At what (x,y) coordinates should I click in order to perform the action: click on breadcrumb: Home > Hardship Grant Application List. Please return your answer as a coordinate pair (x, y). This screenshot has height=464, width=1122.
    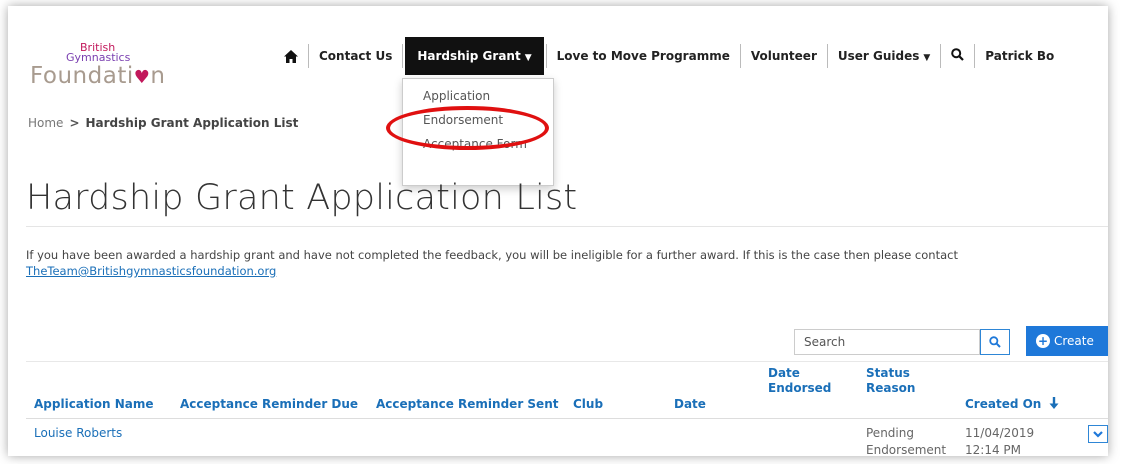
    Looking at the image, I should click on (163, 123).